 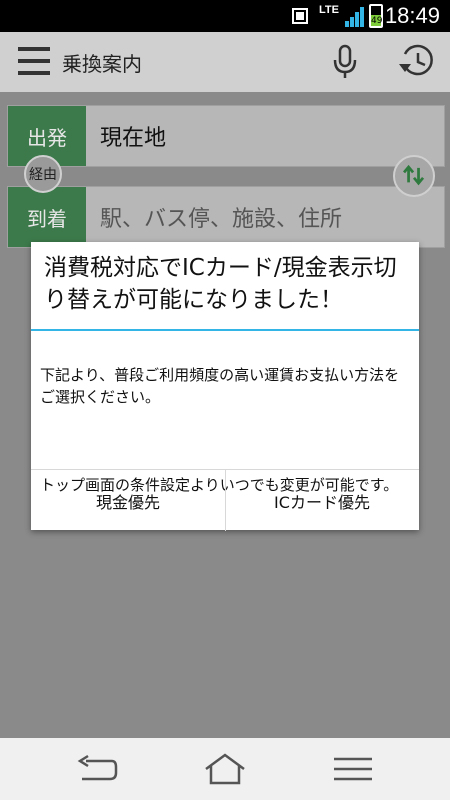 I want to click on arrival-tag: 到着, so click(x=47, y=217).